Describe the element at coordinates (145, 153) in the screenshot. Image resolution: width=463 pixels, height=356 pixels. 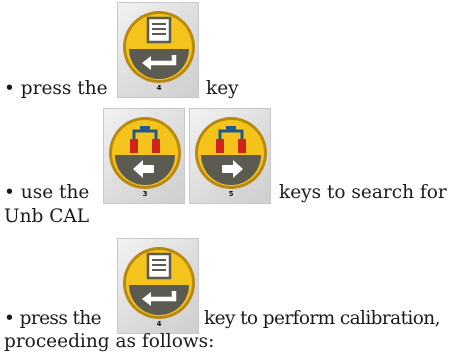
I see `search-left-icon` at that location.